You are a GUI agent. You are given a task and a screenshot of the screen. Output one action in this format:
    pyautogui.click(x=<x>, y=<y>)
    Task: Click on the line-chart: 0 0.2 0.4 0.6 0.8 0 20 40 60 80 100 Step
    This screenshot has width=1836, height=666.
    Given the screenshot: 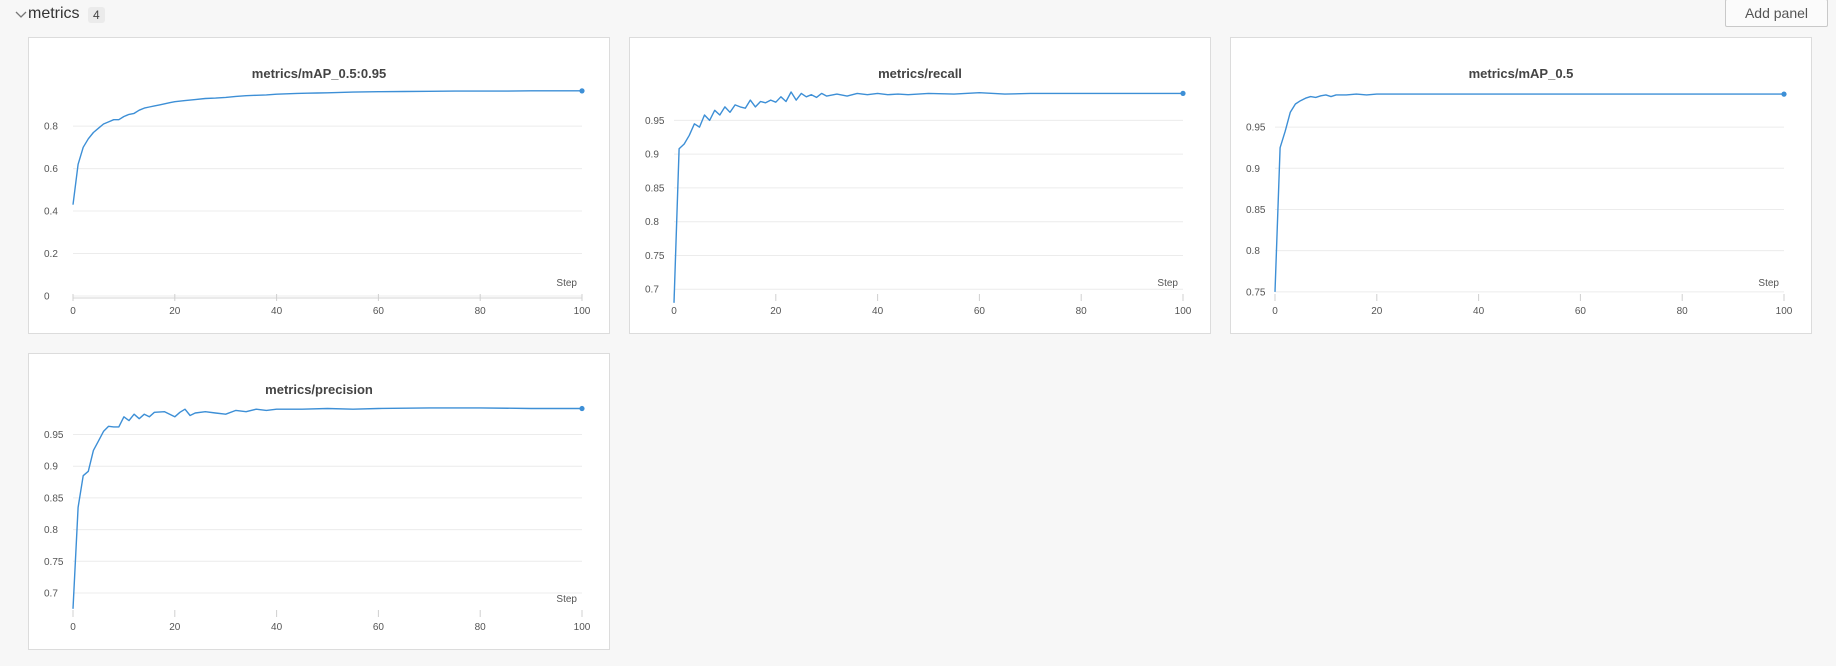 What is the action you would take?
    pyautogui.click(x=317, y=202)
    